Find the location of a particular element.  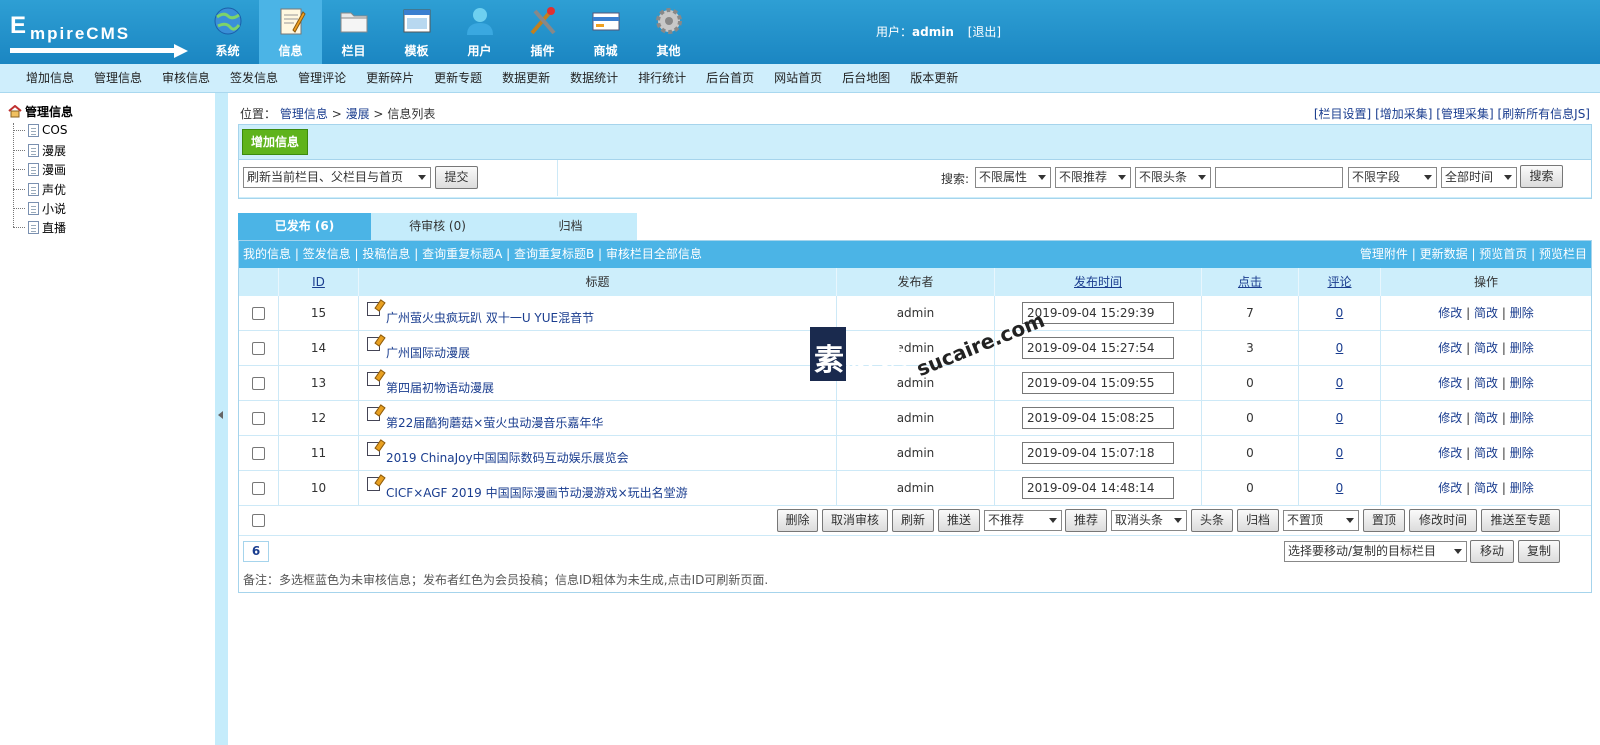

tab-archive: 归档 is located at coordinates (570, 226).